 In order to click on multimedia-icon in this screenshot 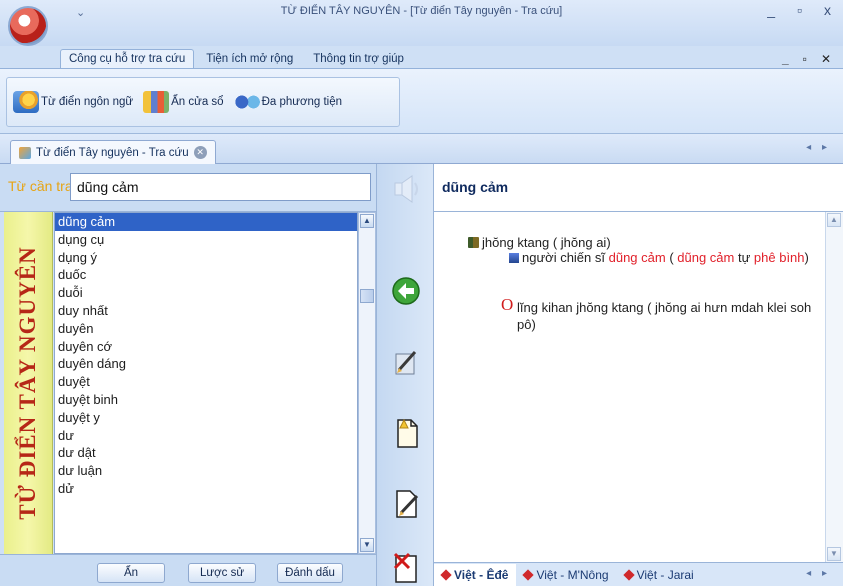, I will do `click(246, 102)`.